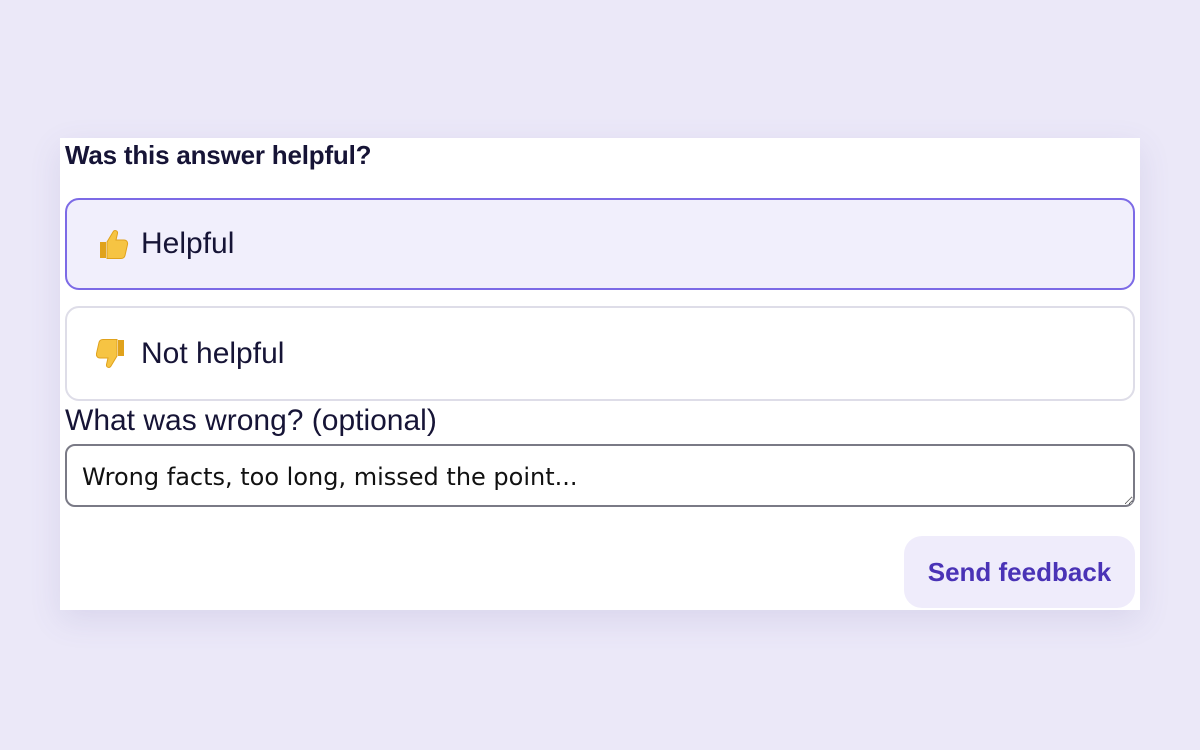 The height and width of the screenshot is (750, 1200). I want to click on thumbs-down-icon, so click(112, 354).